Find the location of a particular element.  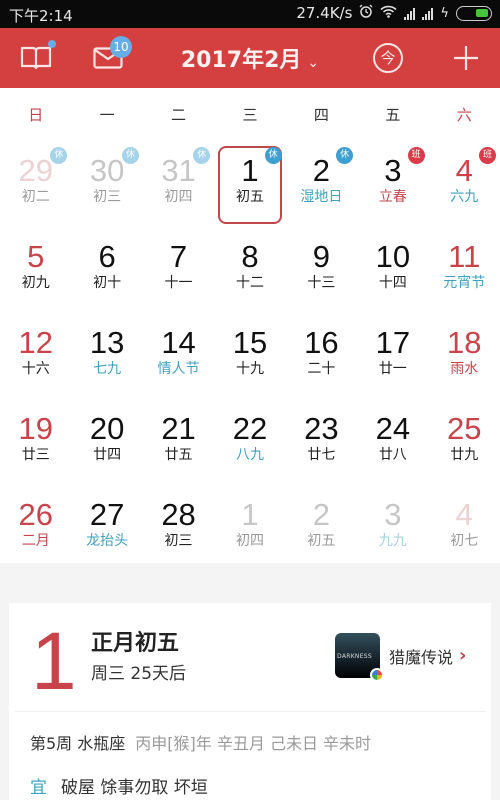

day-number: 13 is located at coordinates (107, 342).